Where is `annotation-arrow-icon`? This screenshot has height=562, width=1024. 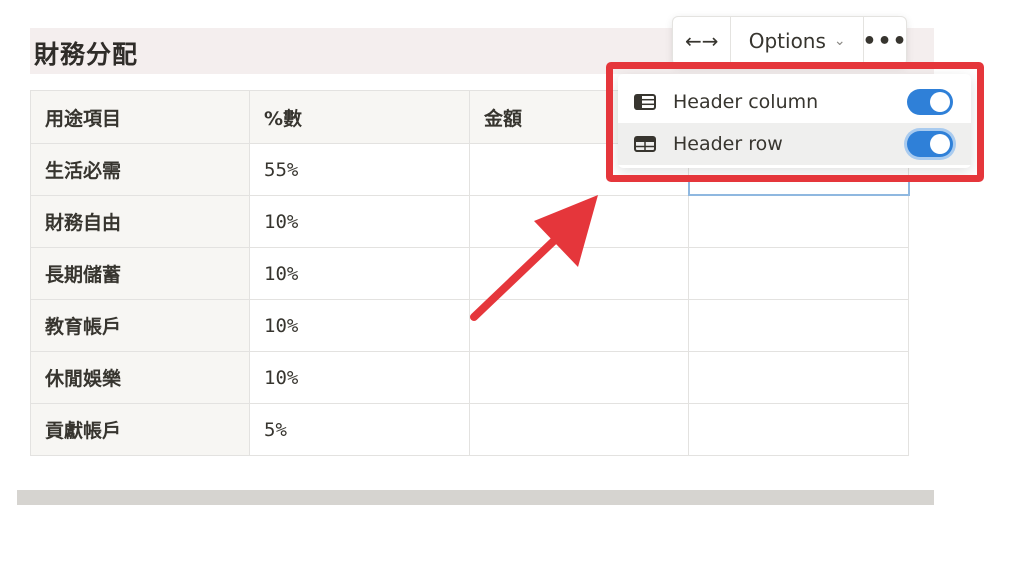 annotation-arrow-icon is located at coordinates (534, 258).